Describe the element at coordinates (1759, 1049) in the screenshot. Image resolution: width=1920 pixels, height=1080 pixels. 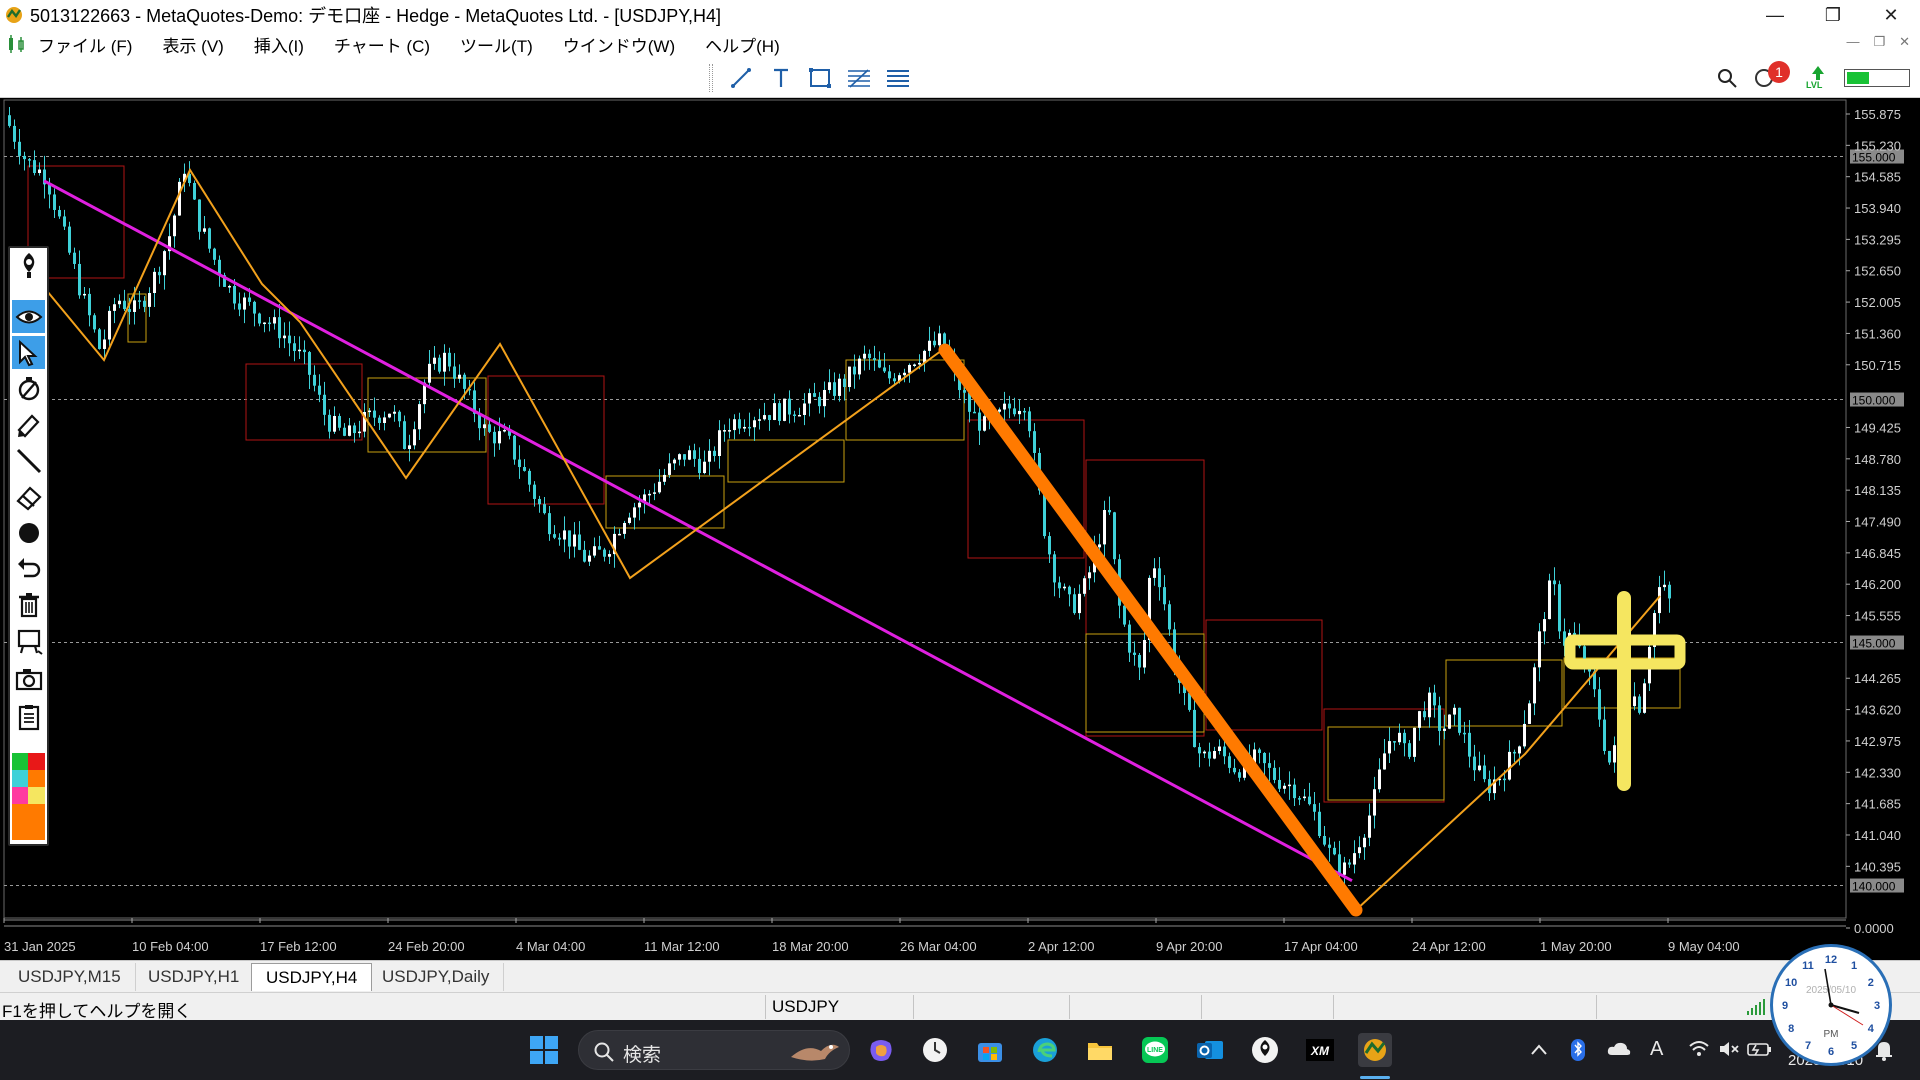
I see `battery-icon` at that location.